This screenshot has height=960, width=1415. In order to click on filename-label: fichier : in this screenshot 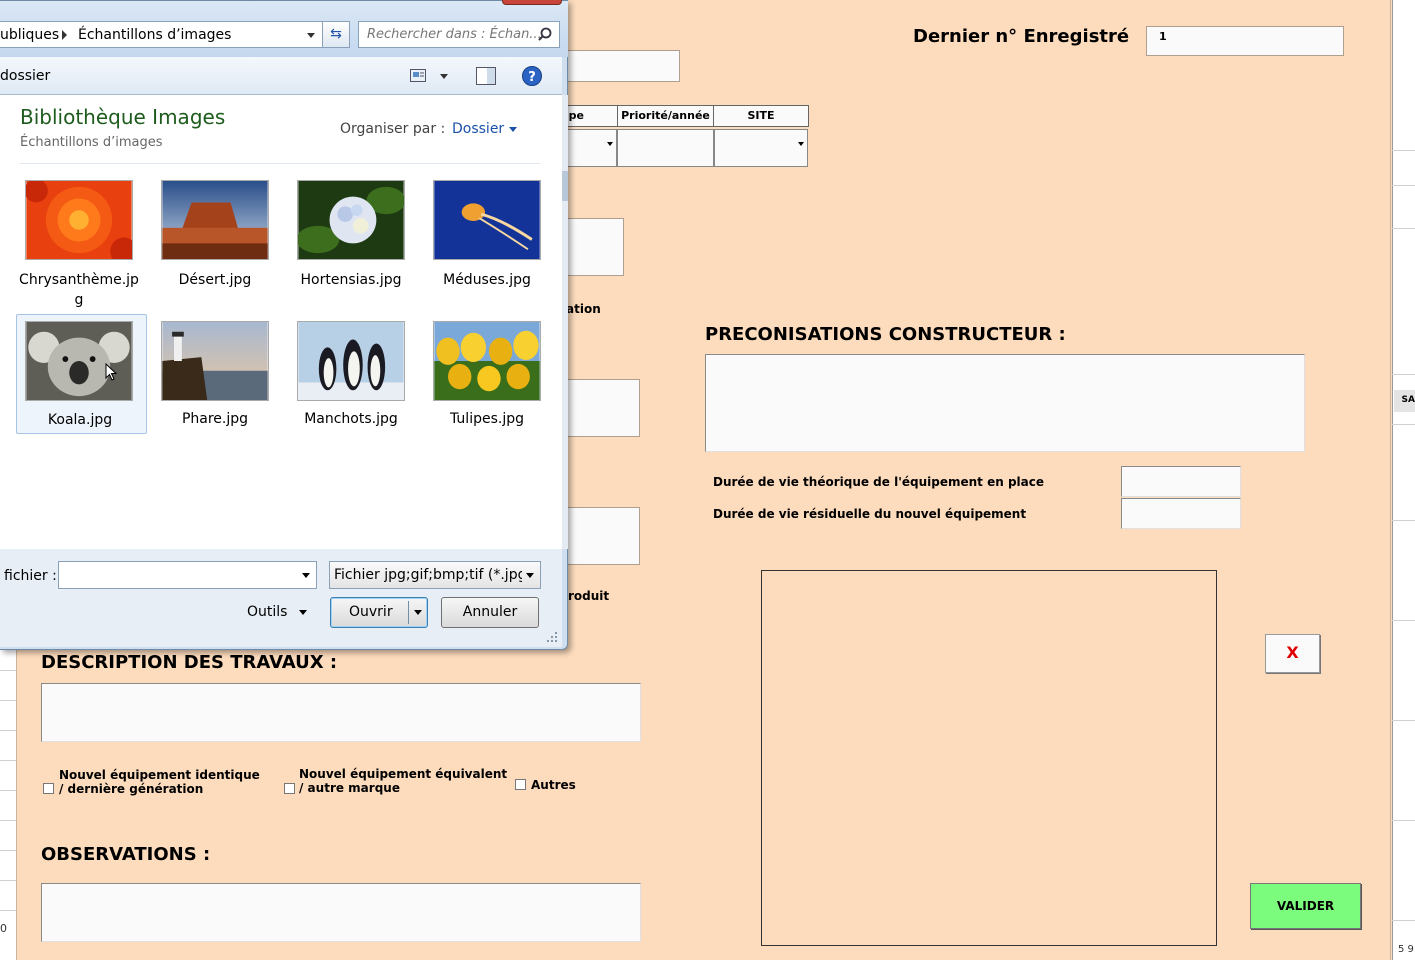, I will do `click(30, 576)`.